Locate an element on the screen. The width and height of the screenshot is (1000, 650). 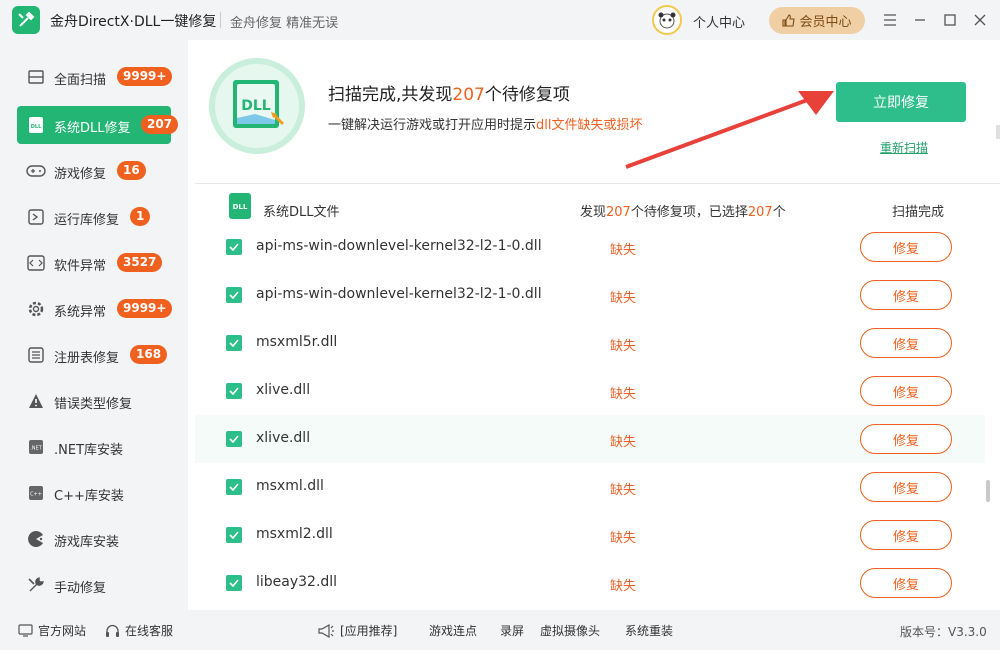
sidebar-item-label: 软件异常 is located at coordinates (80, 266).